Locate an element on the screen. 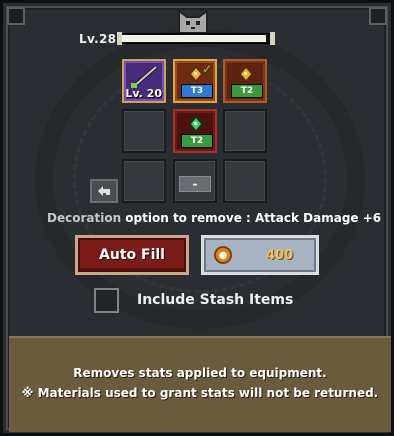 The height and width of the screenshot is (436, 394). auto-fill-button: Auto Fill is located at coordinates (132, 255).